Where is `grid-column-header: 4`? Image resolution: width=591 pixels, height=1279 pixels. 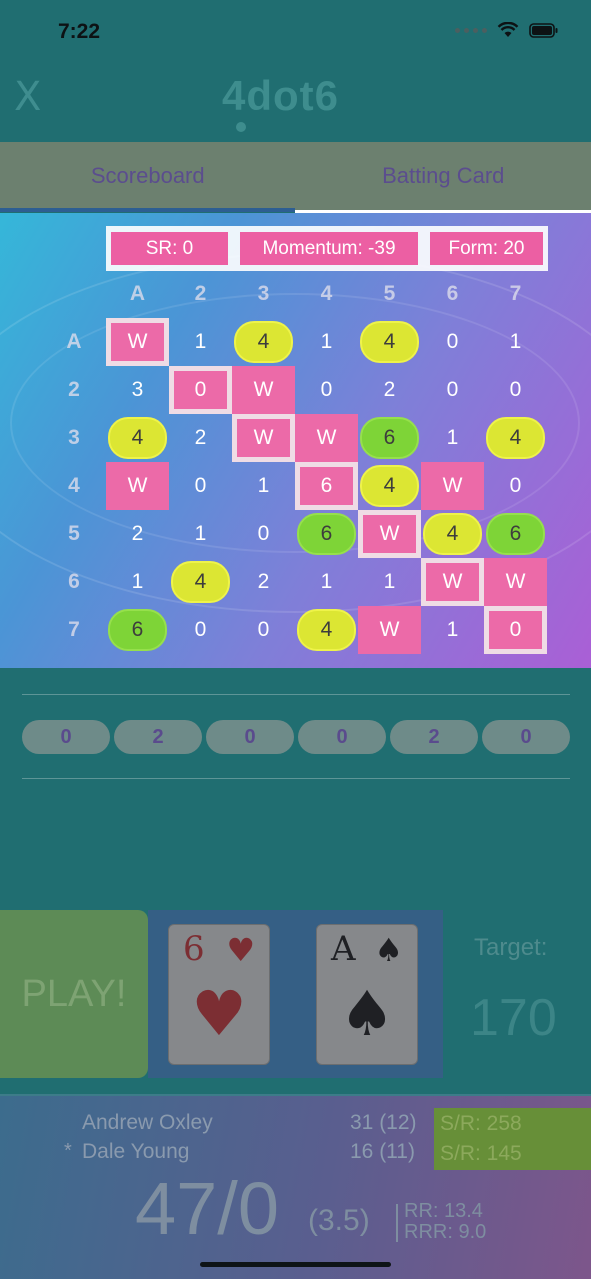
grid-column-header: 4 is located at coordinates (326, 293).